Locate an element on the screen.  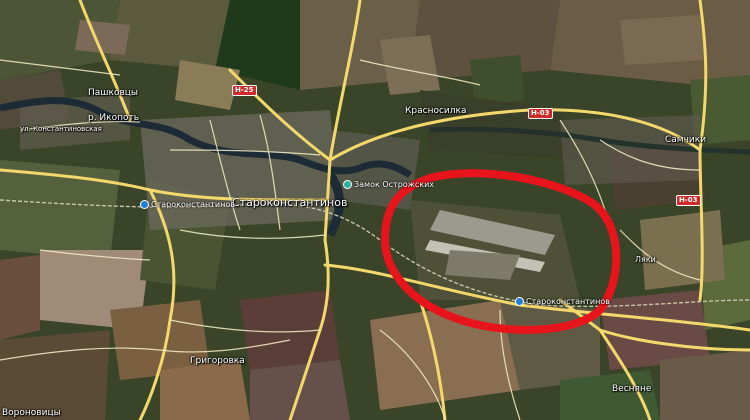
highway-shield-1: H-25 is located at coordinates (244, 90).